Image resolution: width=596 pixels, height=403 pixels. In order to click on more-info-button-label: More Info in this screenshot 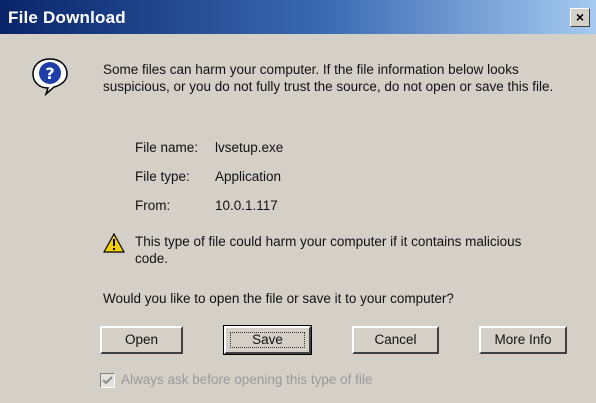, I will do `click(523, 339)`.